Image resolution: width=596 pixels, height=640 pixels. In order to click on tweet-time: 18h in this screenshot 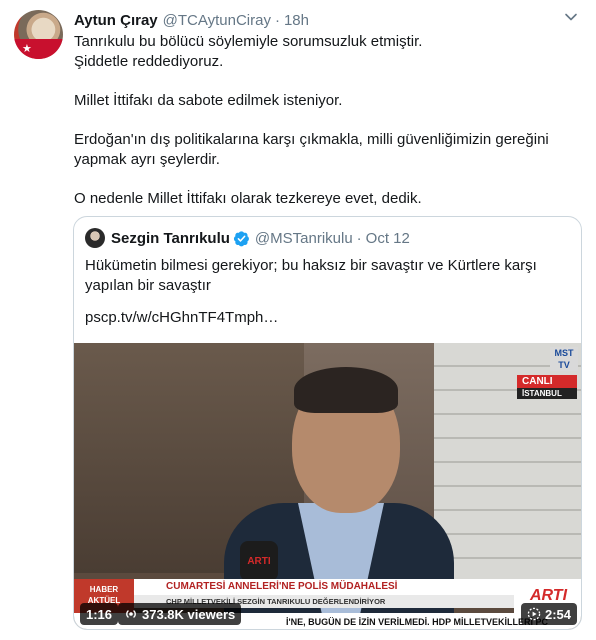, I will do `click(296, 20)`.